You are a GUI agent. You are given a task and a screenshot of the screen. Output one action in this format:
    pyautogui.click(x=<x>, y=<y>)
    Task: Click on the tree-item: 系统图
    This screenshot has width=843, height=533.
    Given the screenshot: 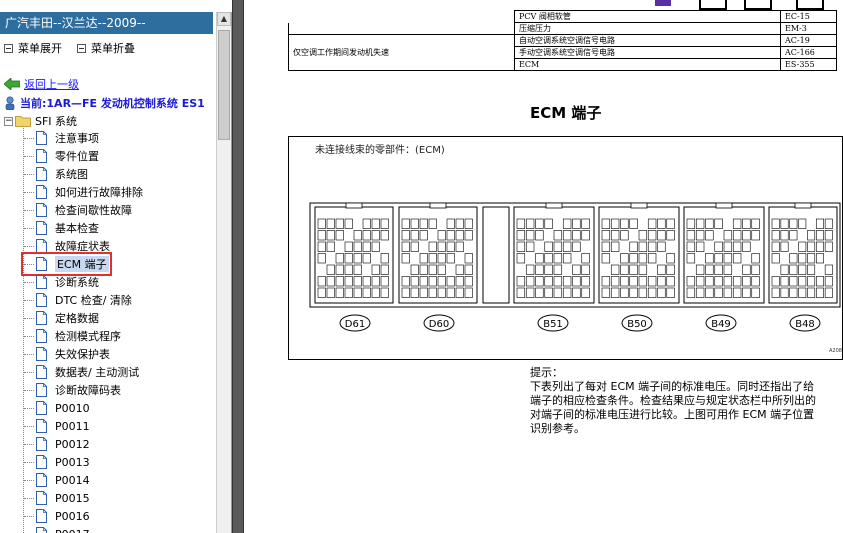 What is the action you would take?
    pyautogui.click(x=56, y=174)
    